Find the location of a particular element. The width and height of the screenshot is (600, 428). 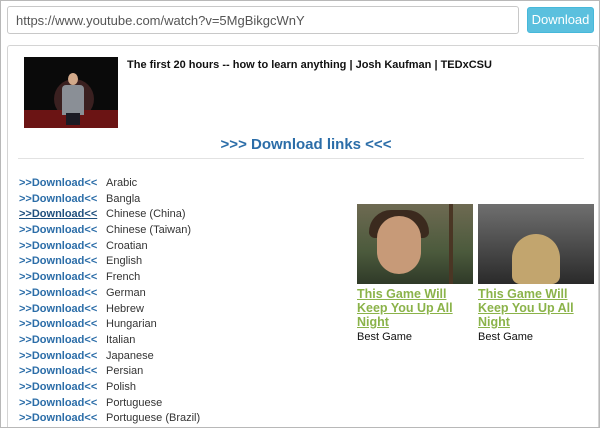

language-label: German is located at coordinates (126, 292).